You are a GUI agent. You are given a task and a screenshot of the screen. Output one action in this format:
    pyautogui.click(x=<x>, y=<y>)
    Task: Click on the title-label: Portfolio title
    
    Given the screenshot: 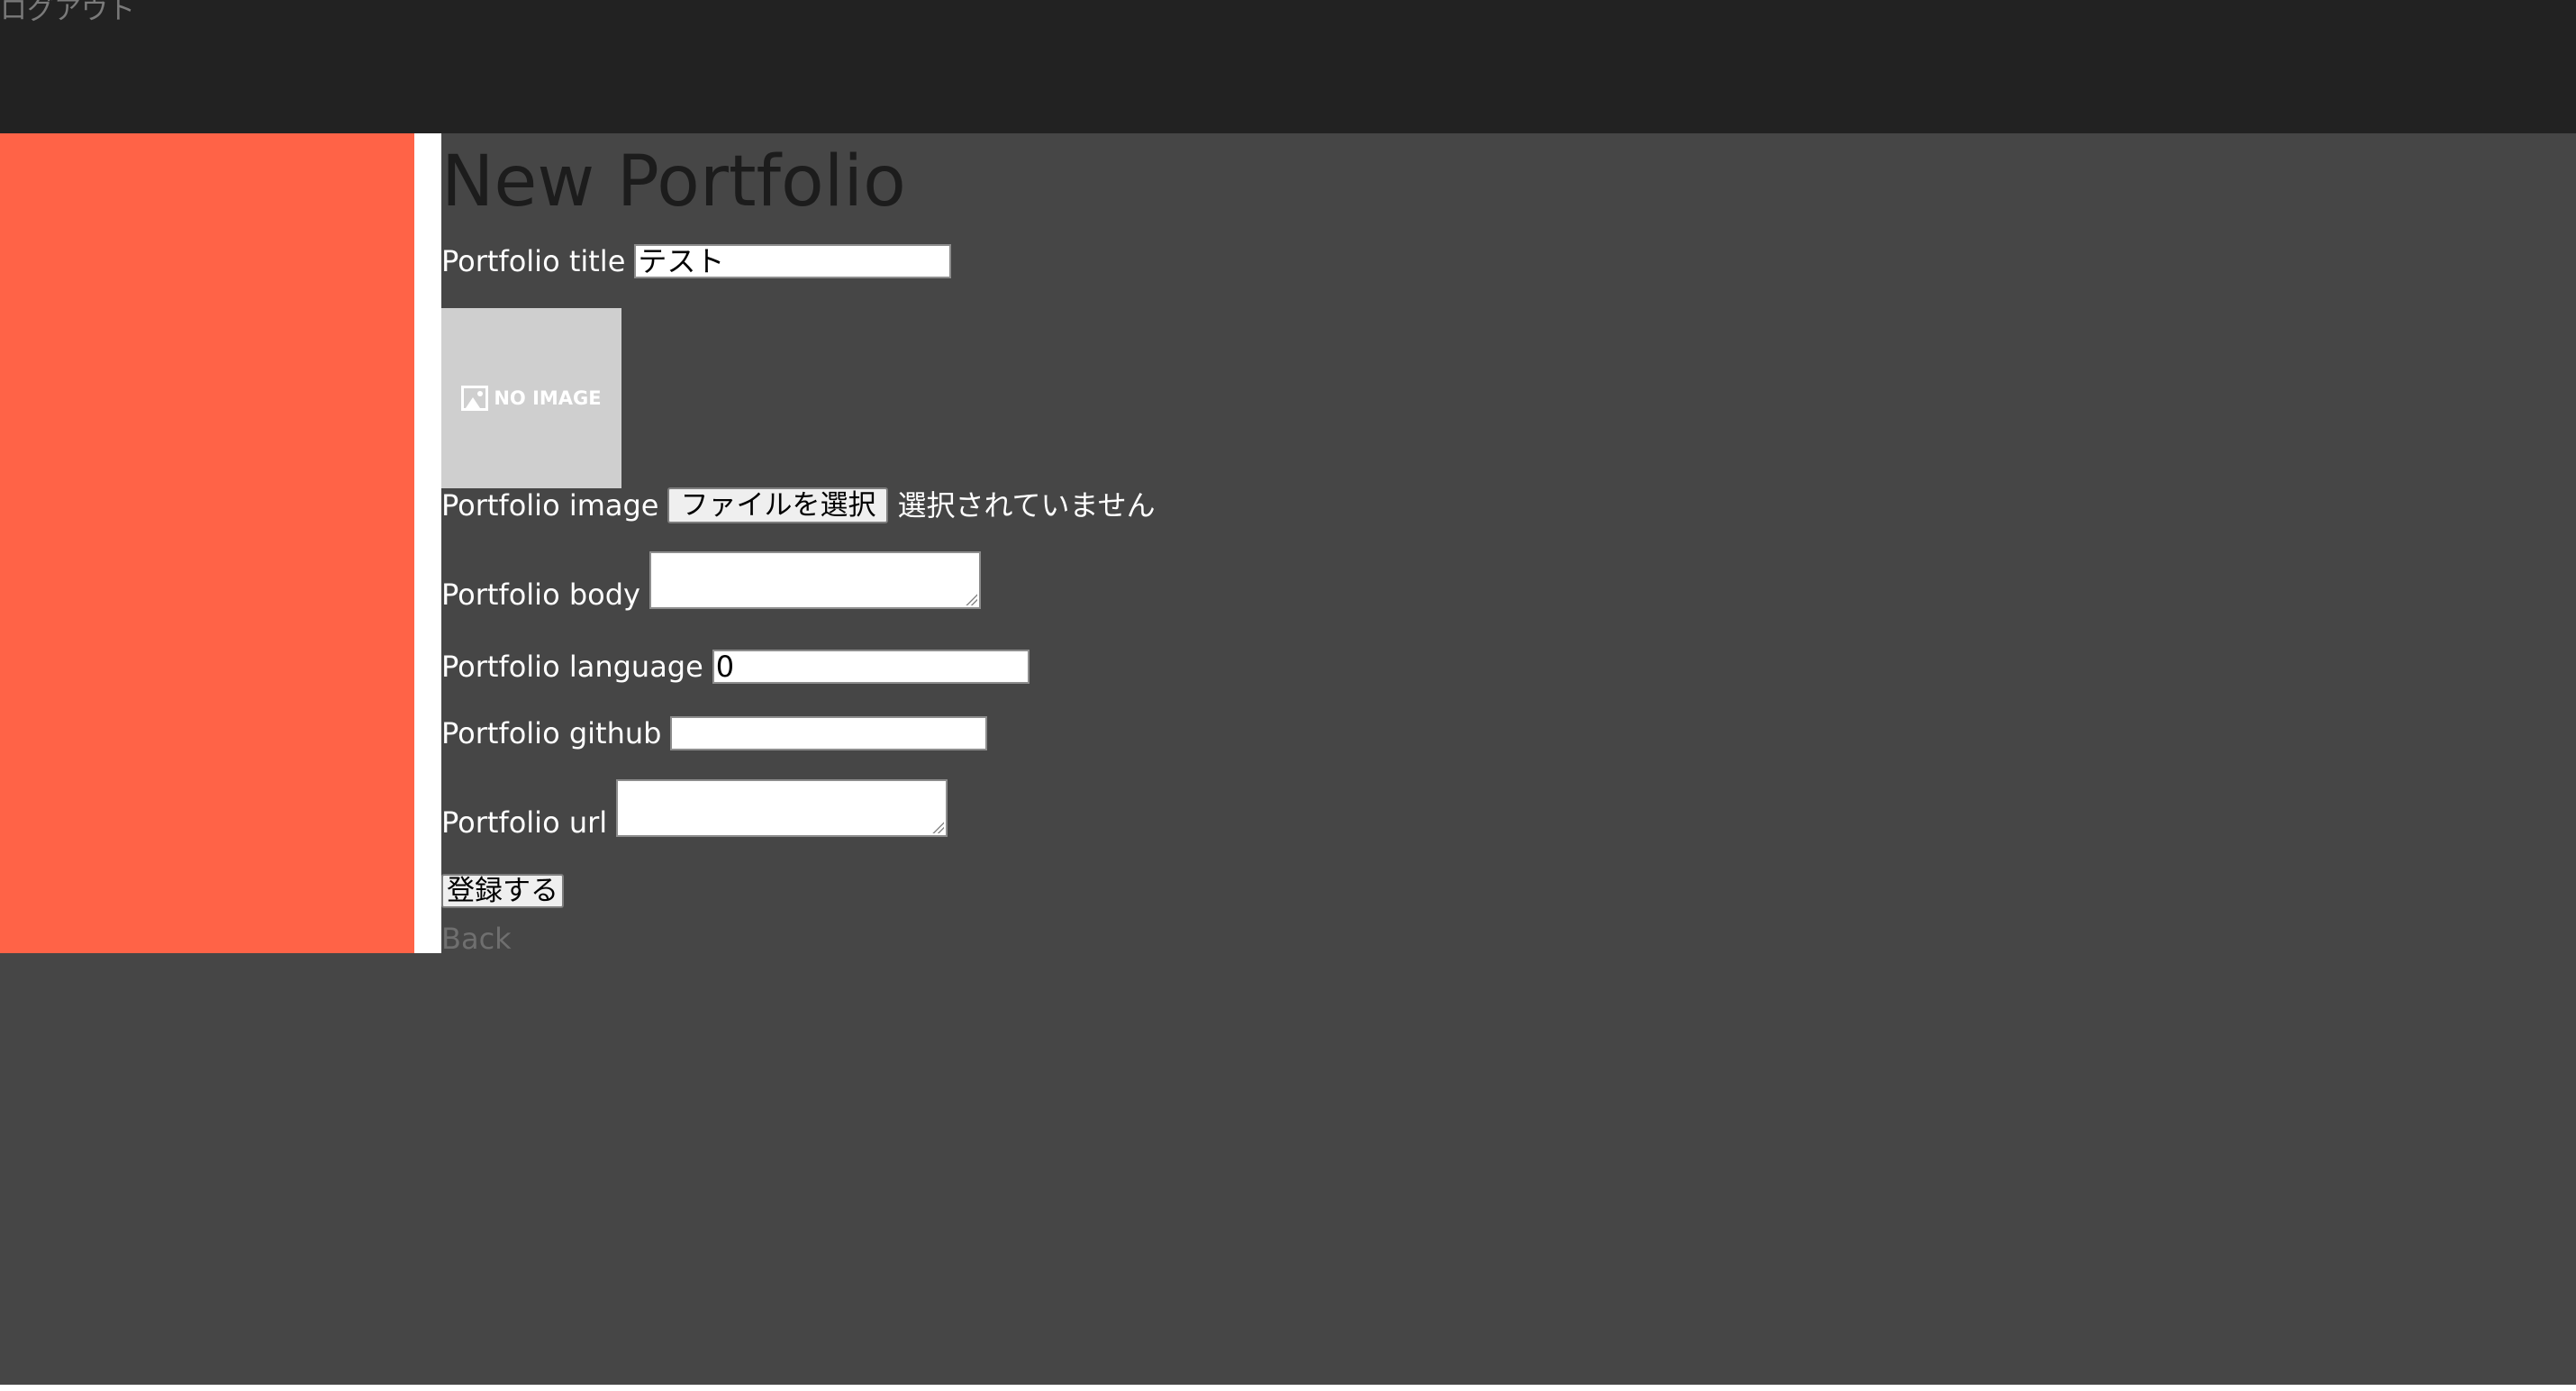 What is the action you would take?
    pyautogui.click(x=533, y=261)
    